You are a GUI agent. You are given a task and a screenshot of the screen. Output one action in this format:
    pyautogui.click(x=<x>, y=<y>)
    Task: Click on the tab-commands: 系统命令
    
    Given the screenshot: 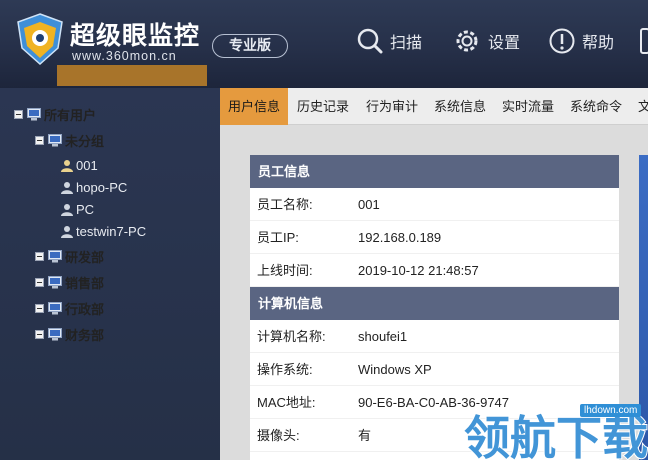 What is the action you would take?
    pyautogui.click(x=596, y=106)
    